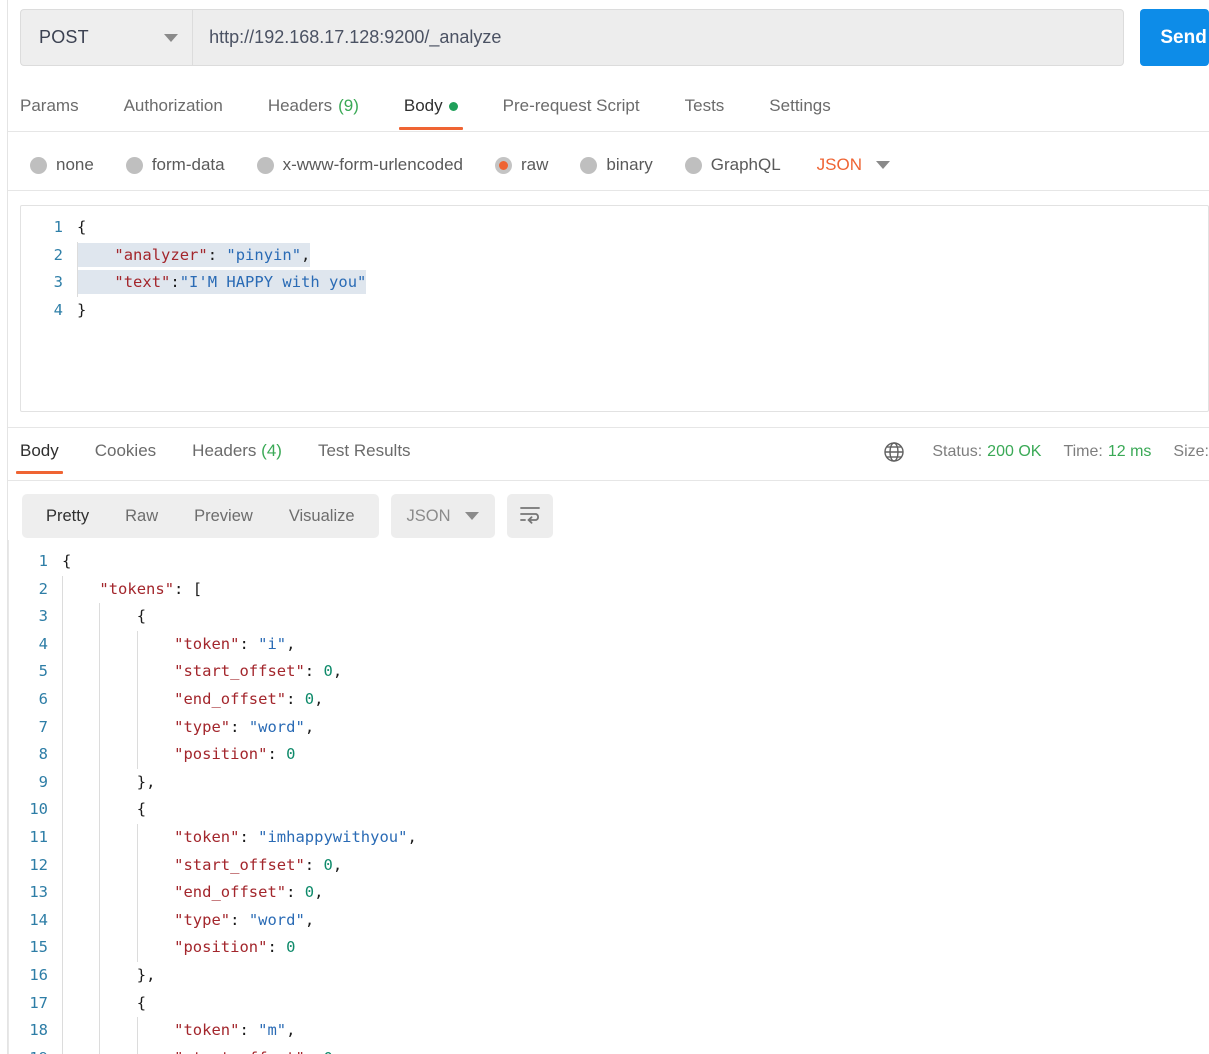  Describe the element at coordinates (173, 104) in the screenshot. I see `tab-authorization: Authorization` at that location.